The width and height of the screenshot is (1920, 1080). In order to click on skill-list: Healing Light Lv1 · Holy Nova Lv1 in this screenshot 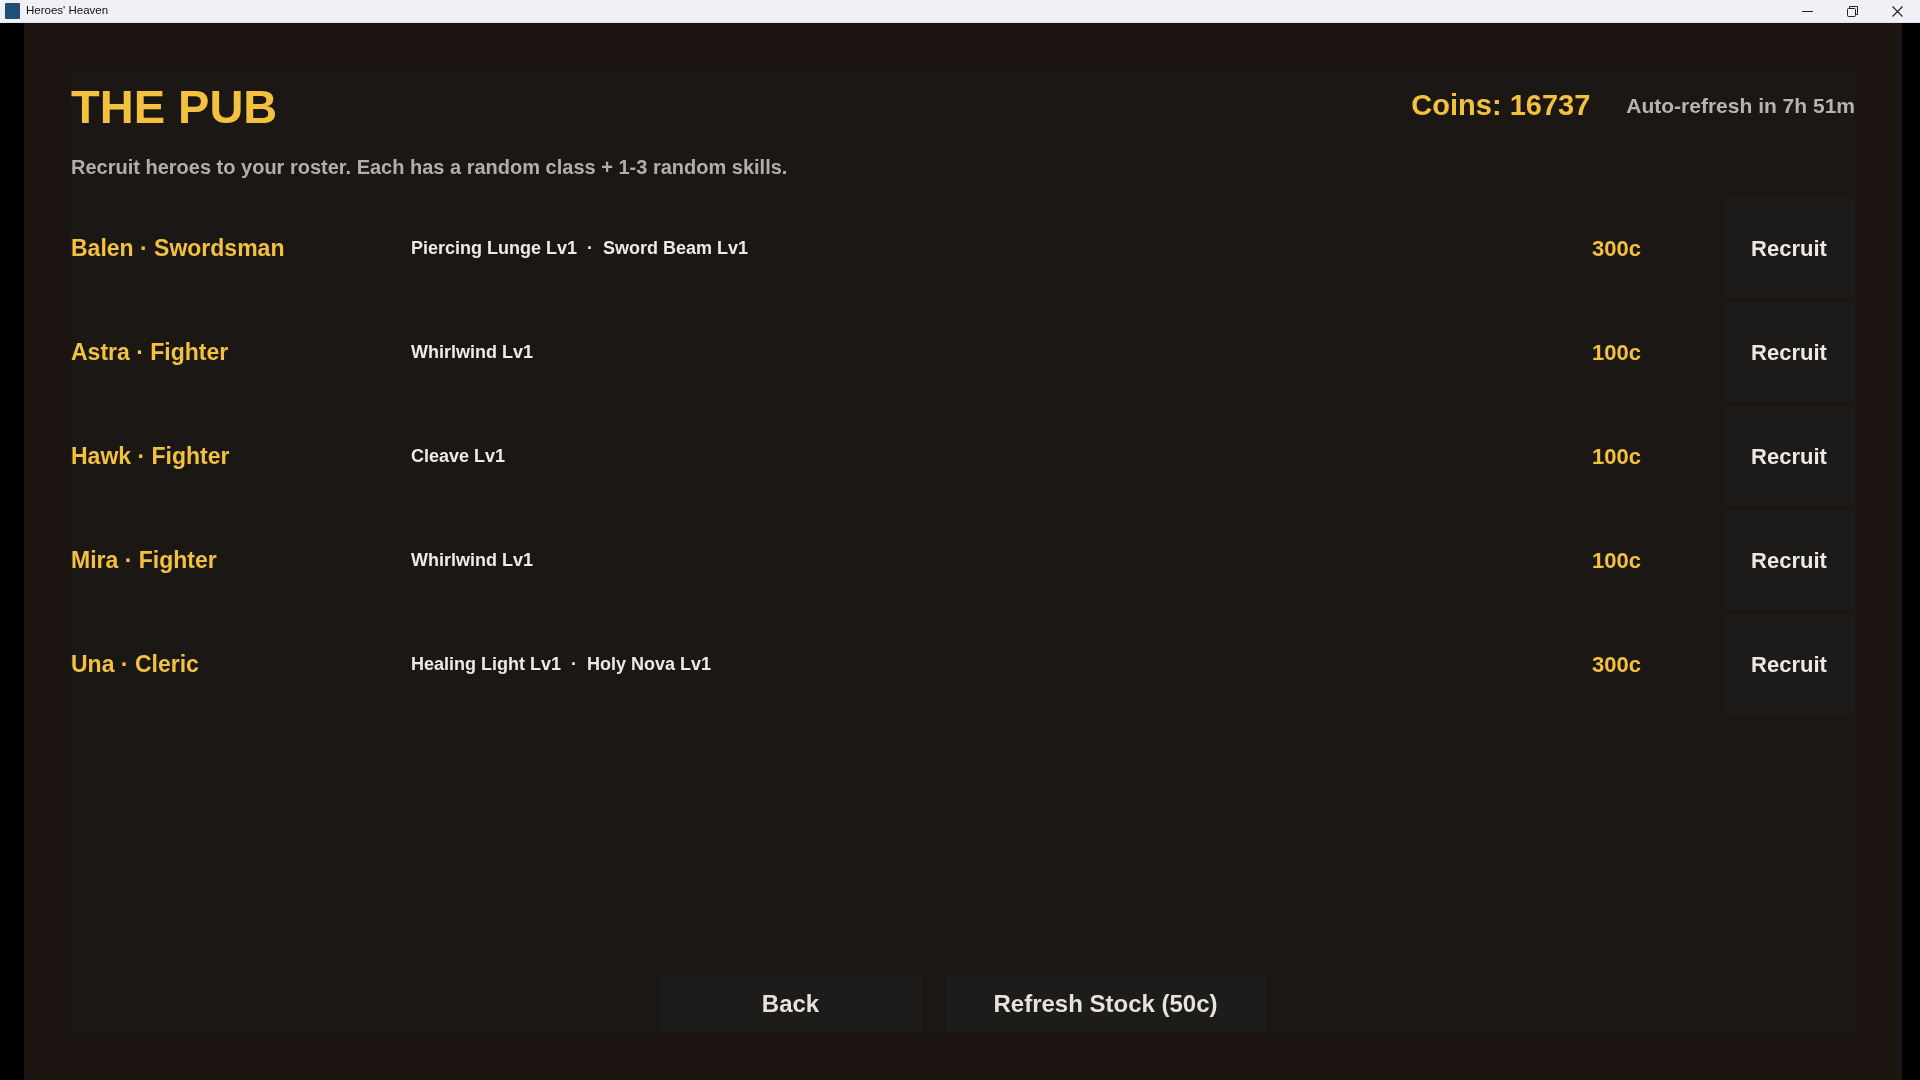, I will do `click(561, 664)`.